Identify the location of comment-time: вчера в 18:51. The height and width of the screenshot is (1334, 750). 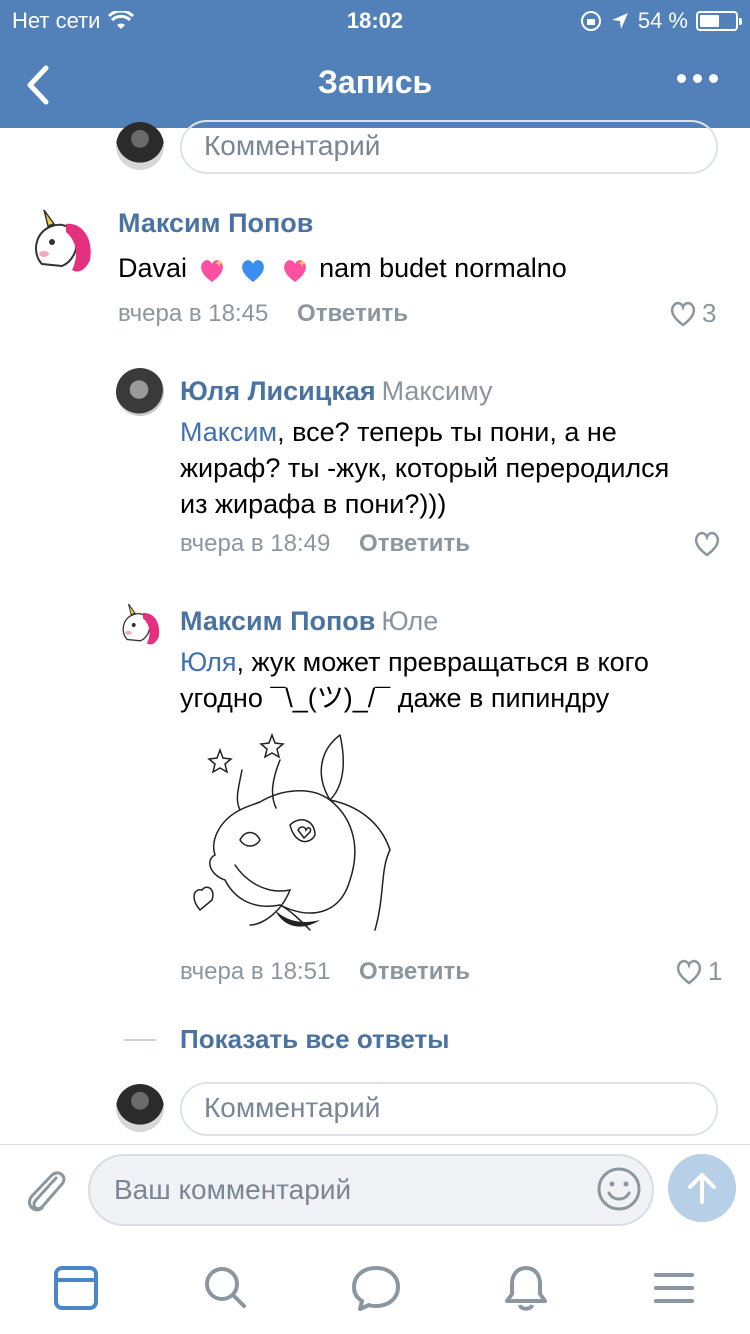
(255, 971).